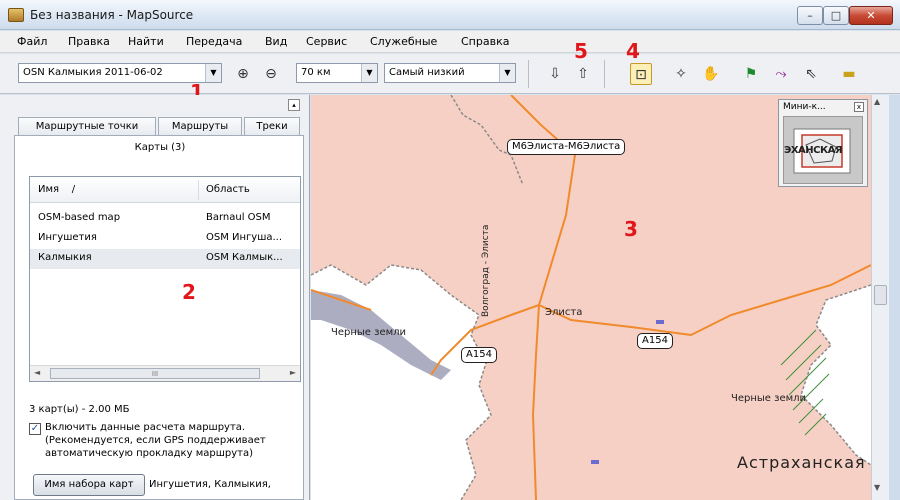 The image size is (900, 500). I want to click on city-label-elista: Элиста, so click(564, 312).